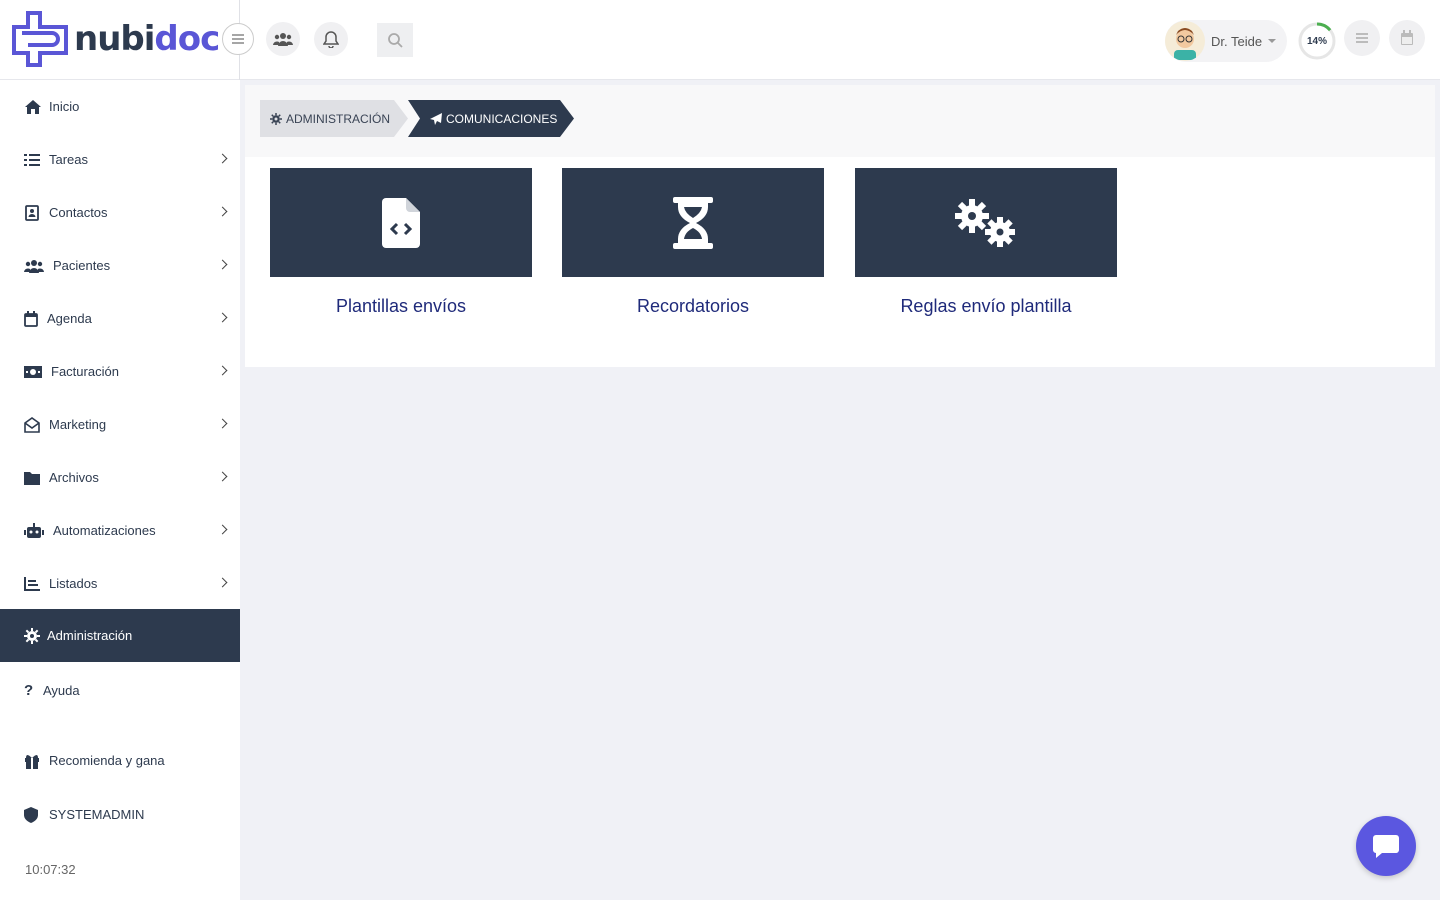  Describe the element at coordinates (82, 265) in the screenshot. I see `sidebar-item-label: Pacientes` at that location.